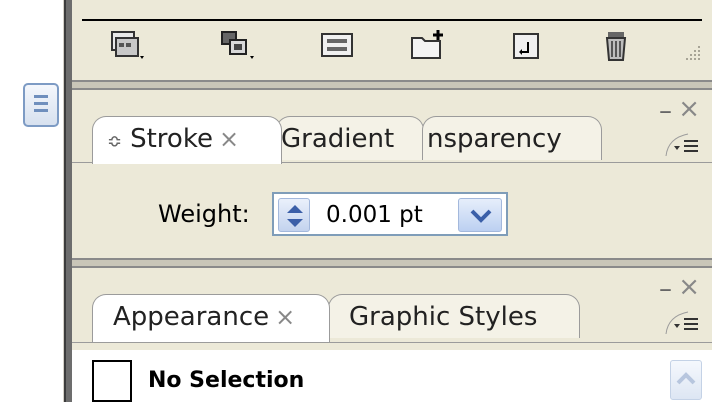  I want to click on dock-edge-handle, so click(68, 201).